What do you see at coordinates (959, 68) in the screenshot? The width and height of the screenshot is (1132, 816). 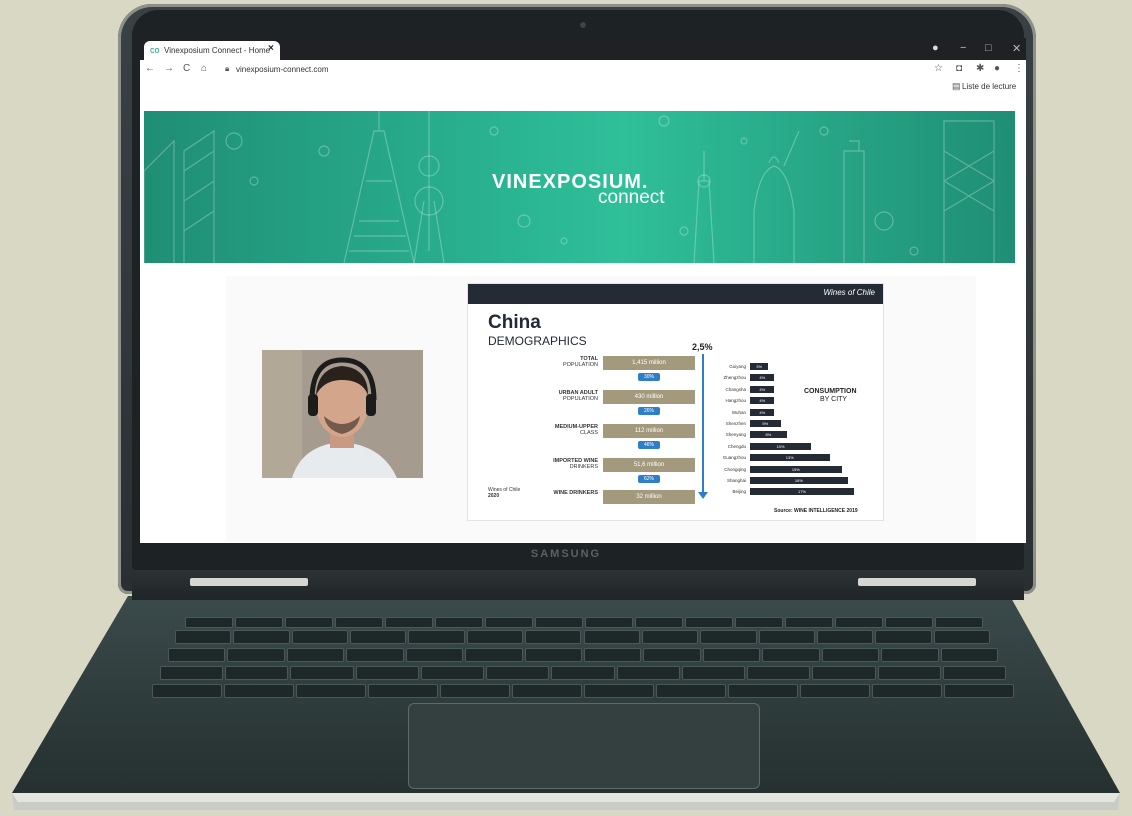 I see `camera-icon: ◘` at bounding box center [959, 68].